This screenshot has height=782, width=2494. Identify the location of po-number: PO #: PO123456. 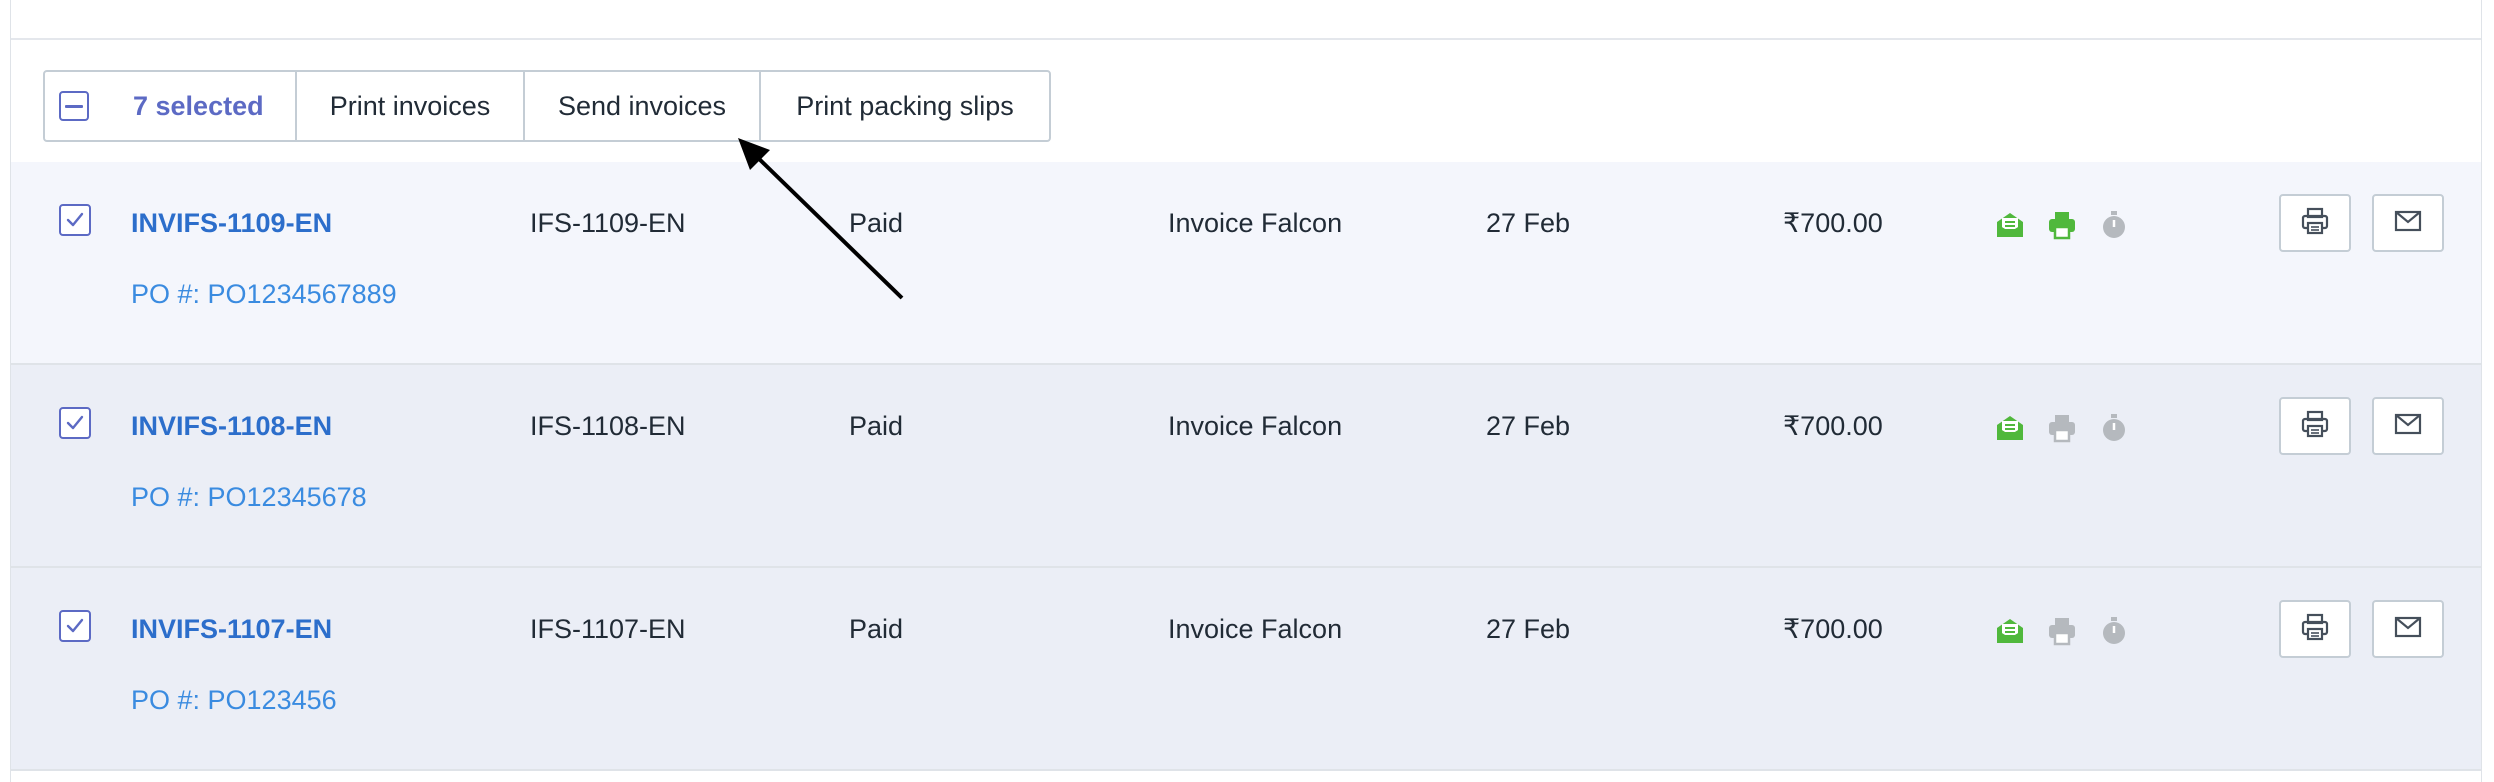
(234, 700).